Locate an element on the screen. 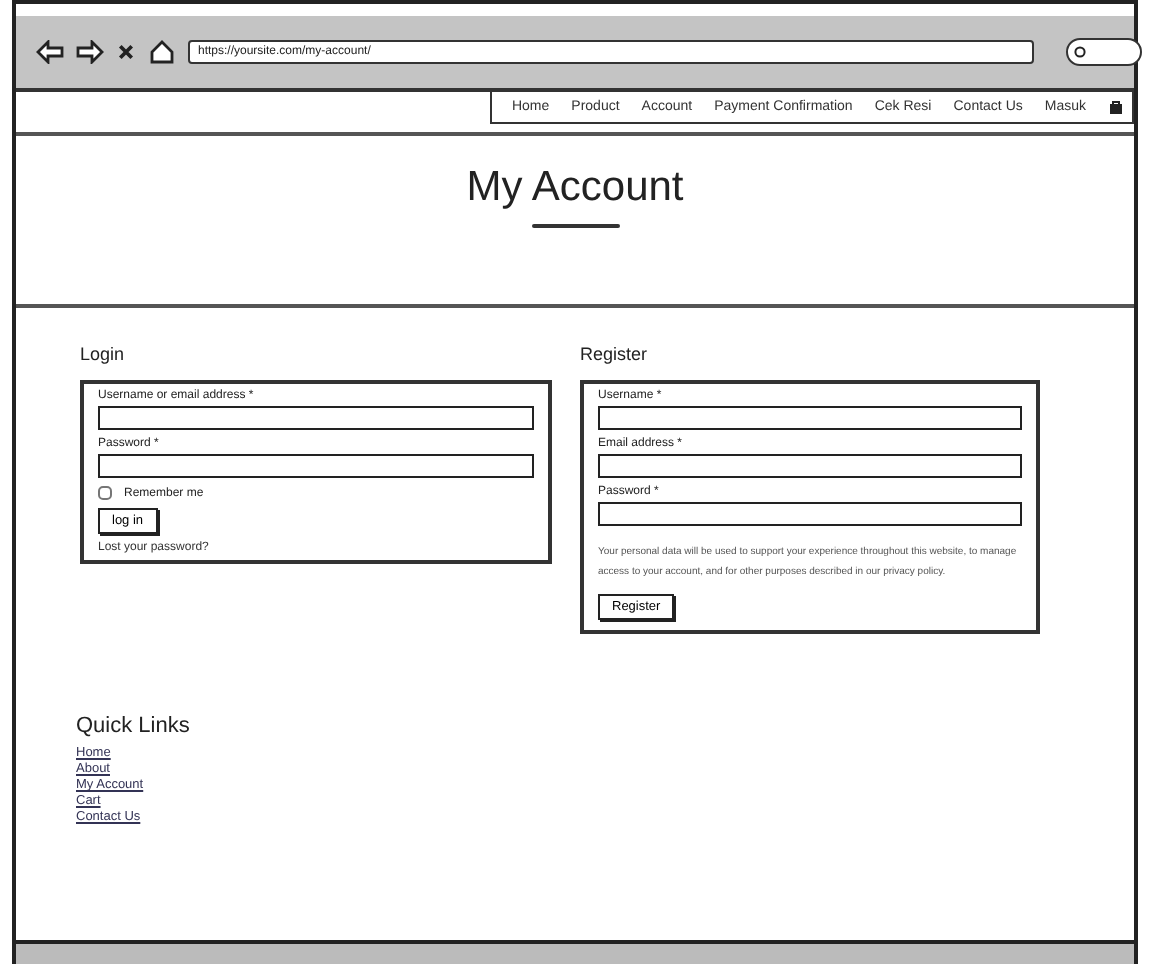  search-field is located at coordinates (1104, 52).